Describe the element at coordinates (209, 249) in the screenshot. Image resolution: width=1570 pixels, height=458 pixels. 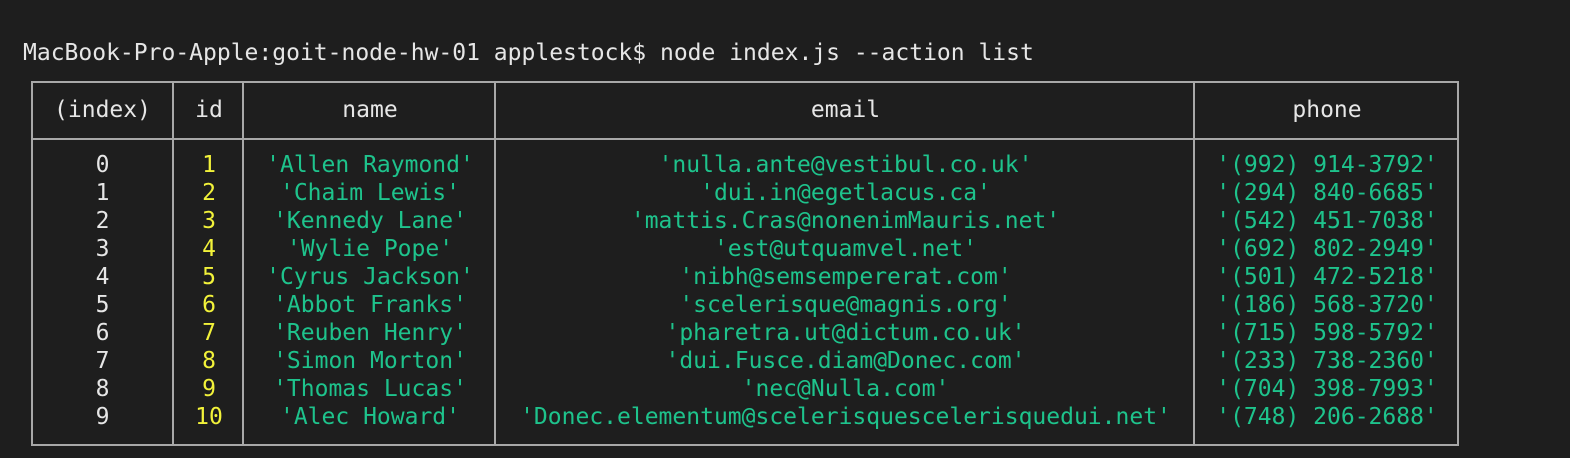
I see `cell-id: 4` at that location.